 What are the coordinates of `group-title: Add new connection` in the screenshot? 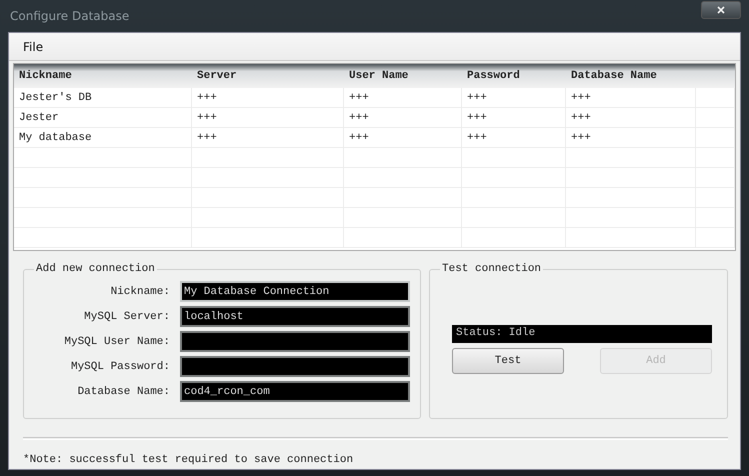 It's located at (95, 269).